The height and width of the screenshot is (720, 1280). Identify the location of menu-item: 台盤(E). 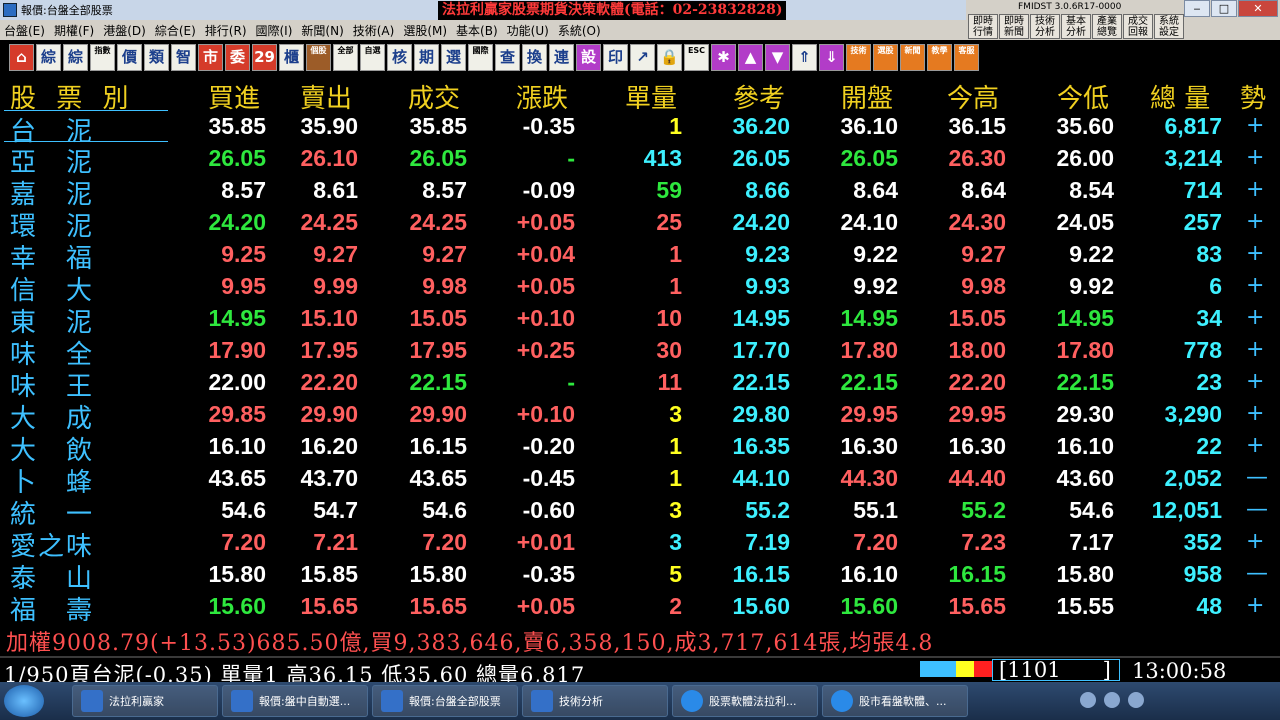
(24, 30).